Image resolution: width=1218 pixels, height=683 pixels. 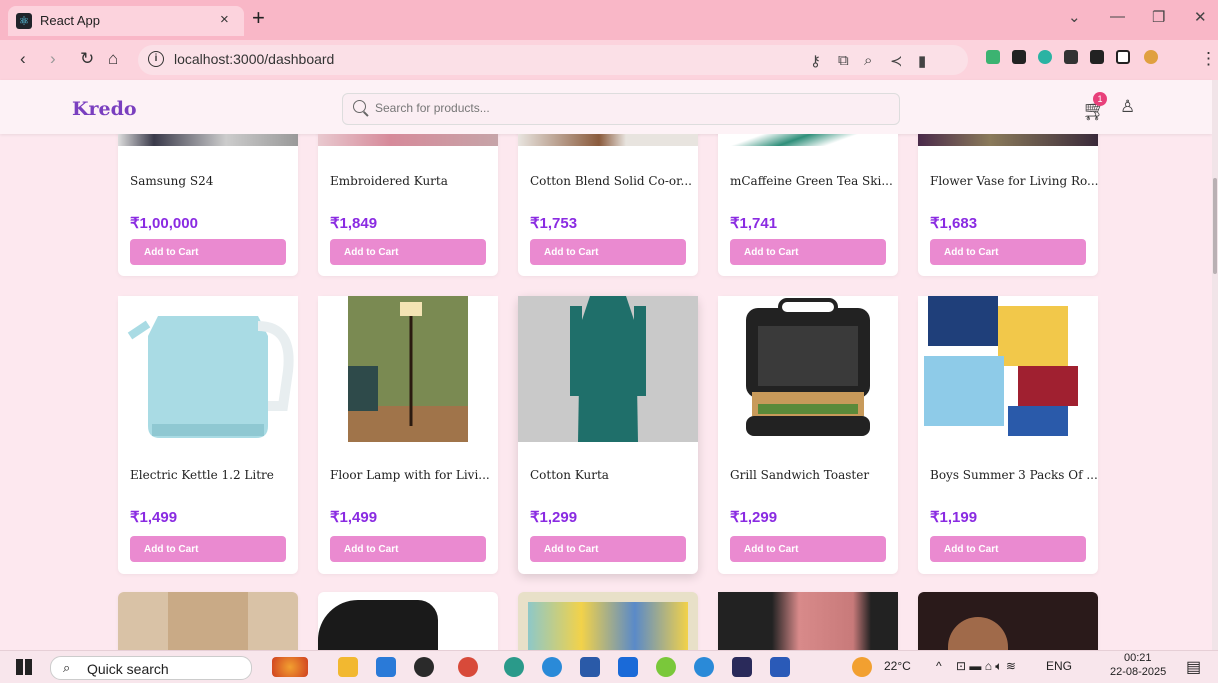 What do you see at coordinates (1208, 59) in the screenshot?
I see `browser-menu-icon: ⋮` at bounding box center [1208, 59].